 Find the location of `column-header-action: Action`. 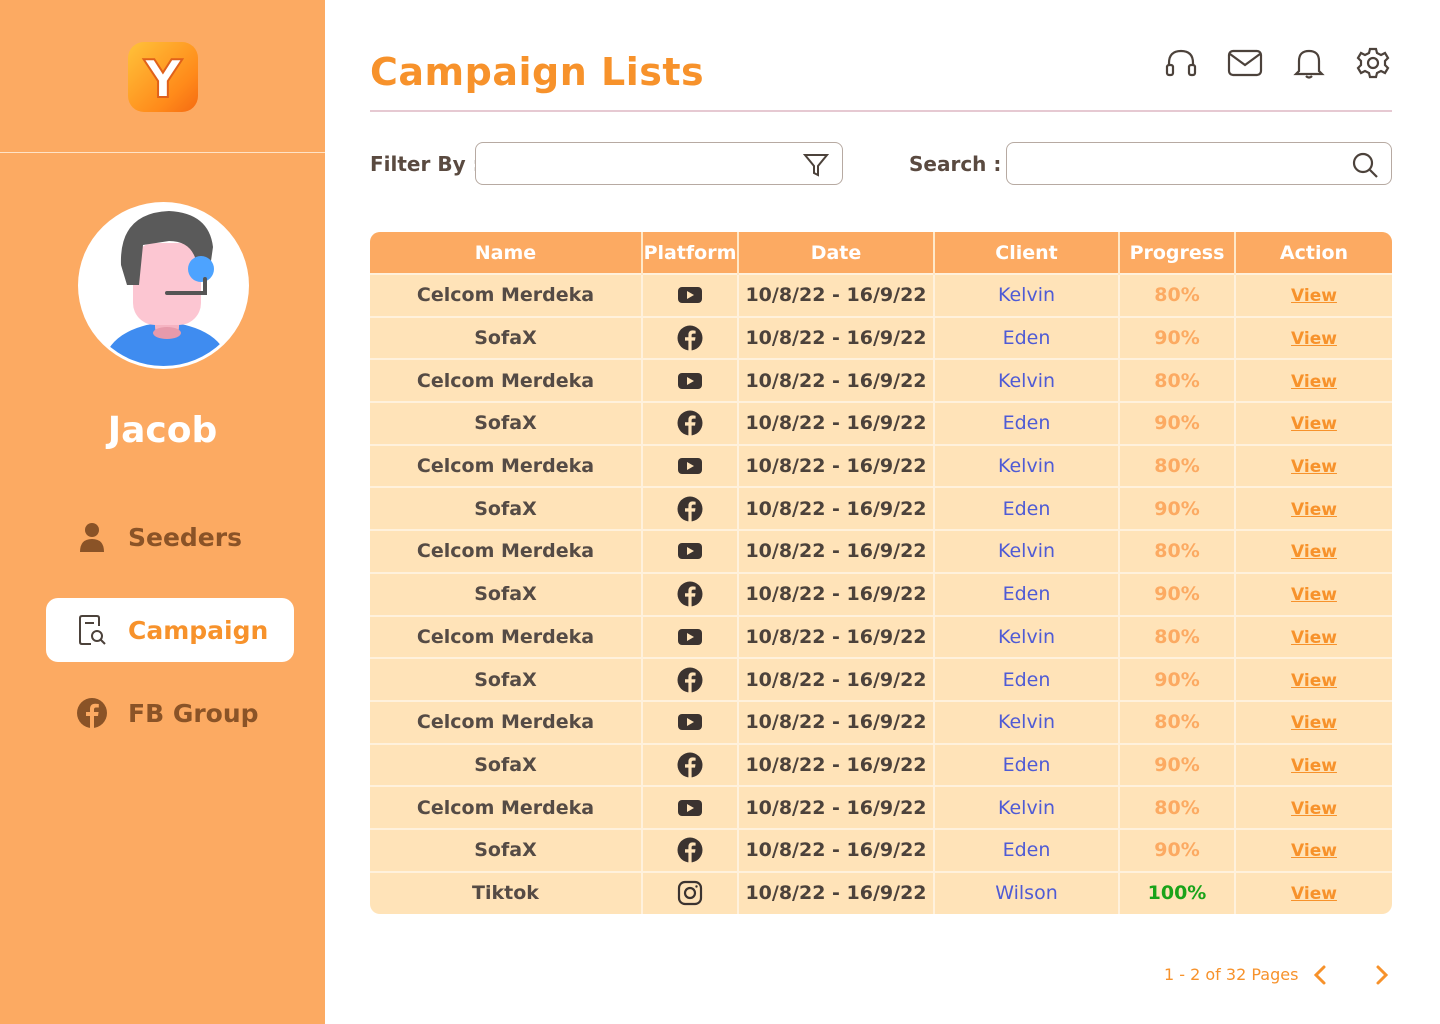

column-header-action: Action is located at coordinates (1313, 253).